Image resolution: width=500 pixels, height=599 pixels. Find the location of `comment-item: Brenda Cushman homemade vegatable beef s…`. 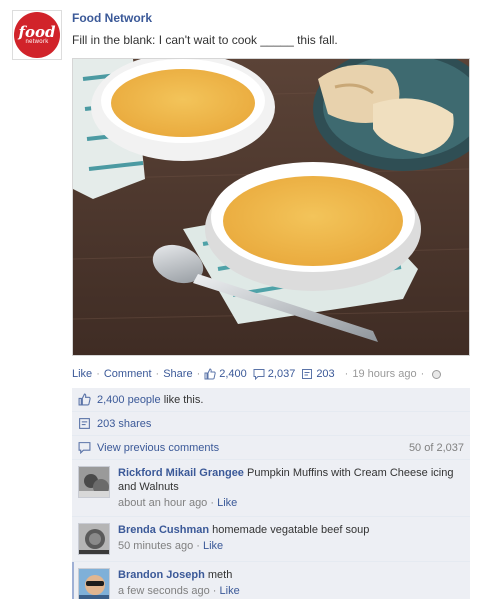

comment-item: Brenda Cushman homemade vegatable beef s… is located at coordinates (271, 539).